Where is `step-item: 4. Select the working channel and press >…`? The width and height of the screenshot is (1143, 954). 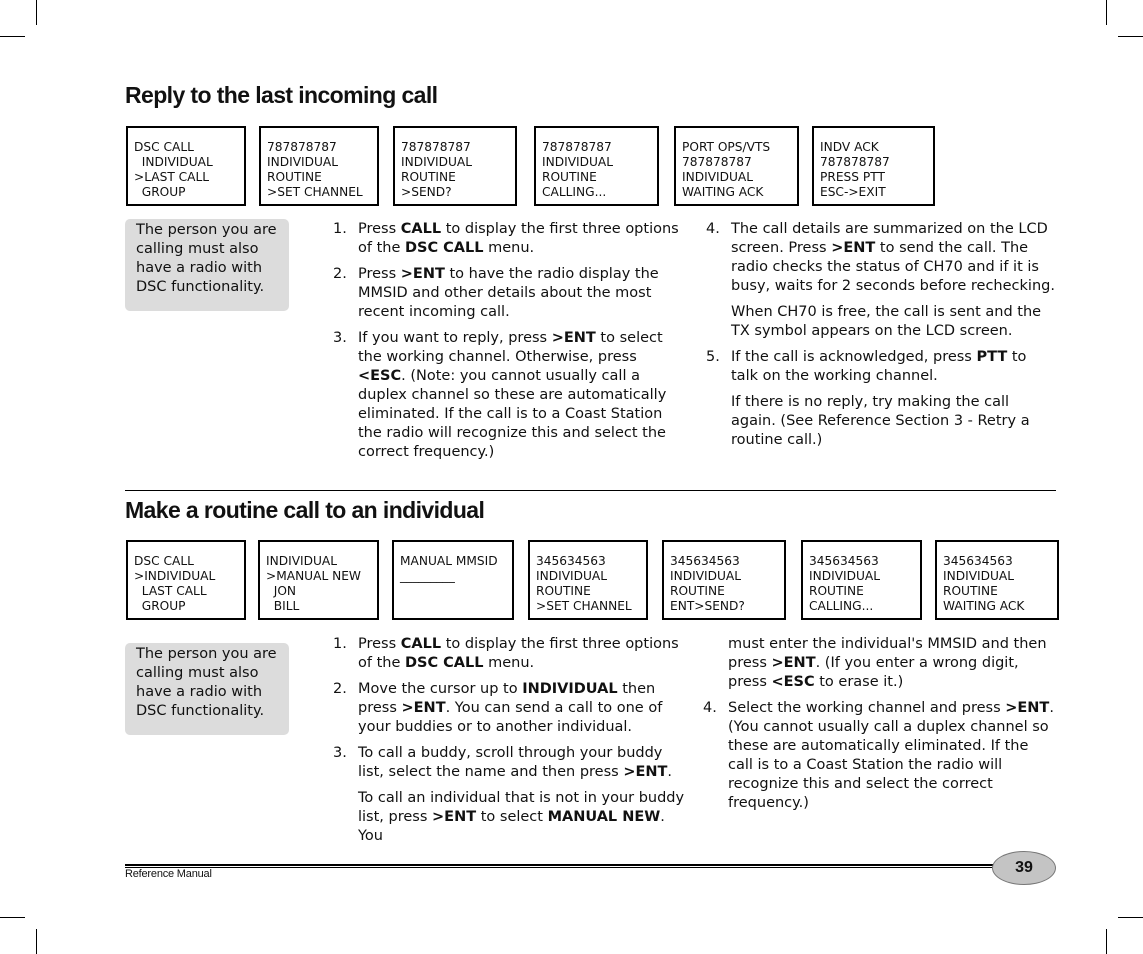
step-item: 4. Select the working channel and press >… is located at coordinates (879, 756).